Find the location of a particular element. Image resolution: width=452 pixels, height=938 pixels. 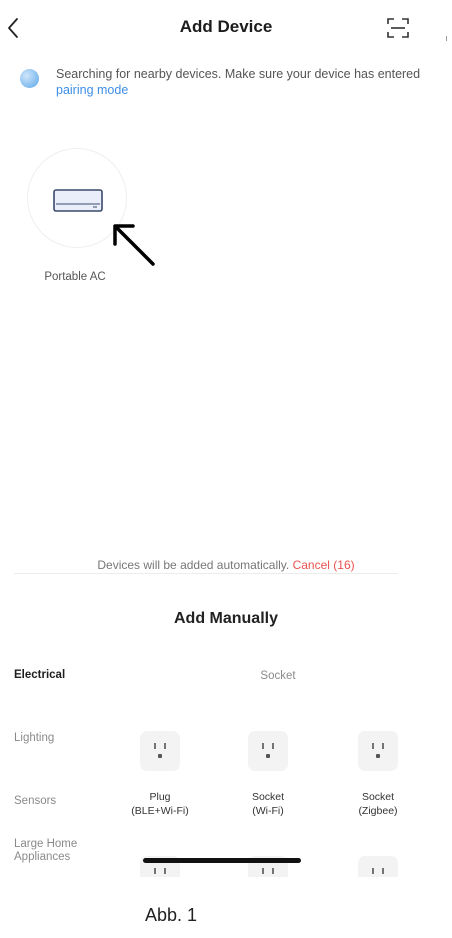

product-variant: (Zigbee) is located at coordinates (378, 811).